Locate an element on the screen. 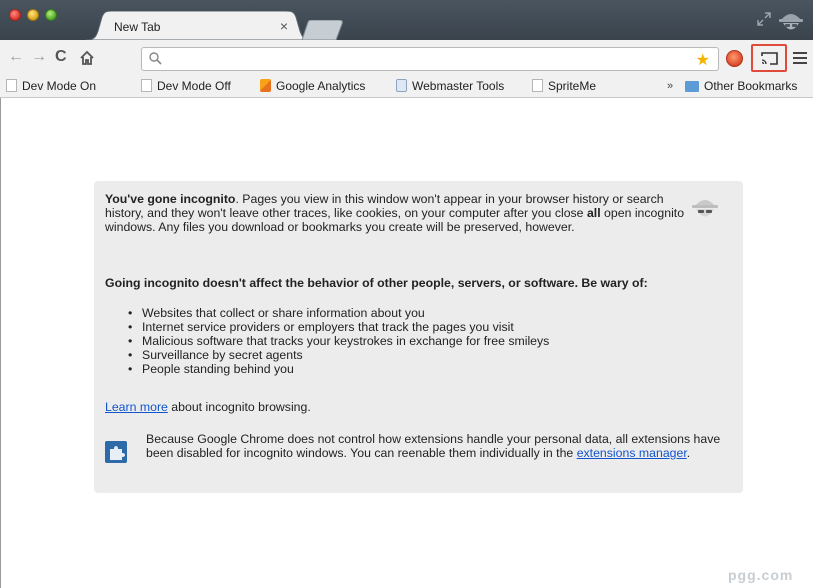  list-item: Surveillance by secret agents is located at coordinates (428, 355).